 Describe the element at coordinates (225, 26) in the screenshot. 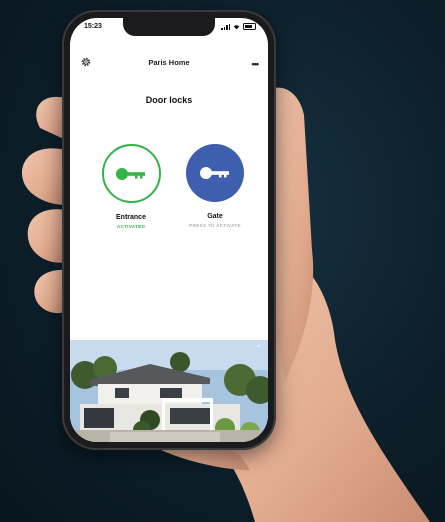

I see `signal-icon` at that location.